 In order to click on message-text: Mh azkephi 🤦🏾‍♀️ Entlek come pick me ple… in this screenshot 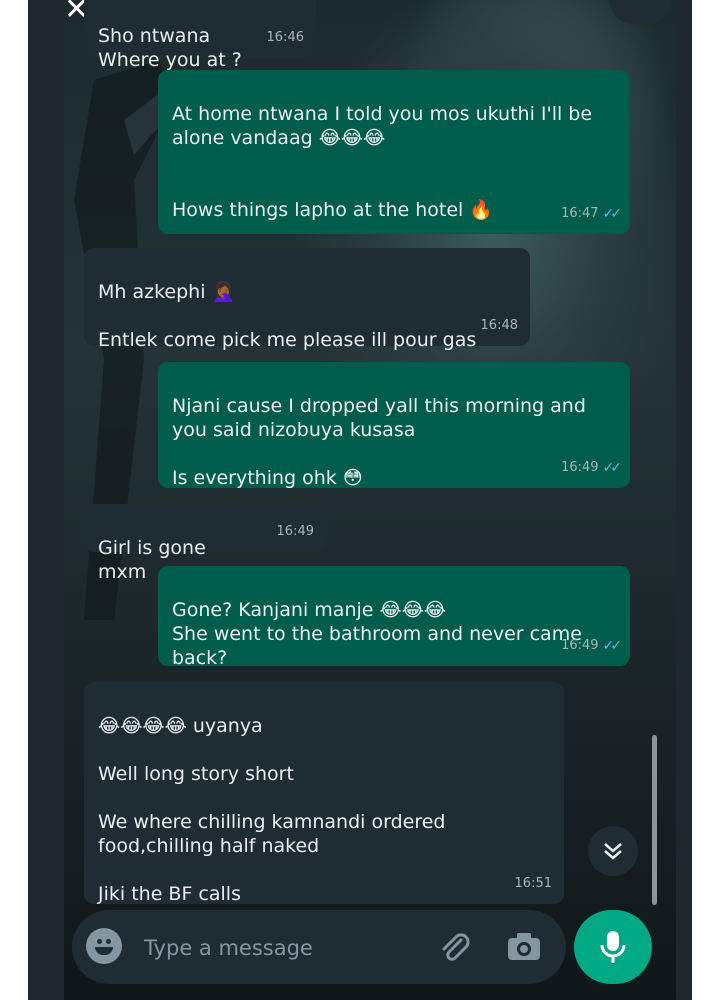, I will do `click(287, 316)`.